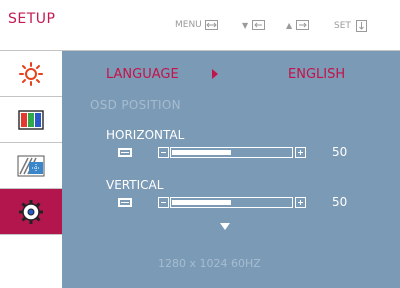 The height and width of the screenshot is (288, 400). Describe the element at coordinates (201, 152) in the screenshot. I see `horizontal-slider-fill` at that location.